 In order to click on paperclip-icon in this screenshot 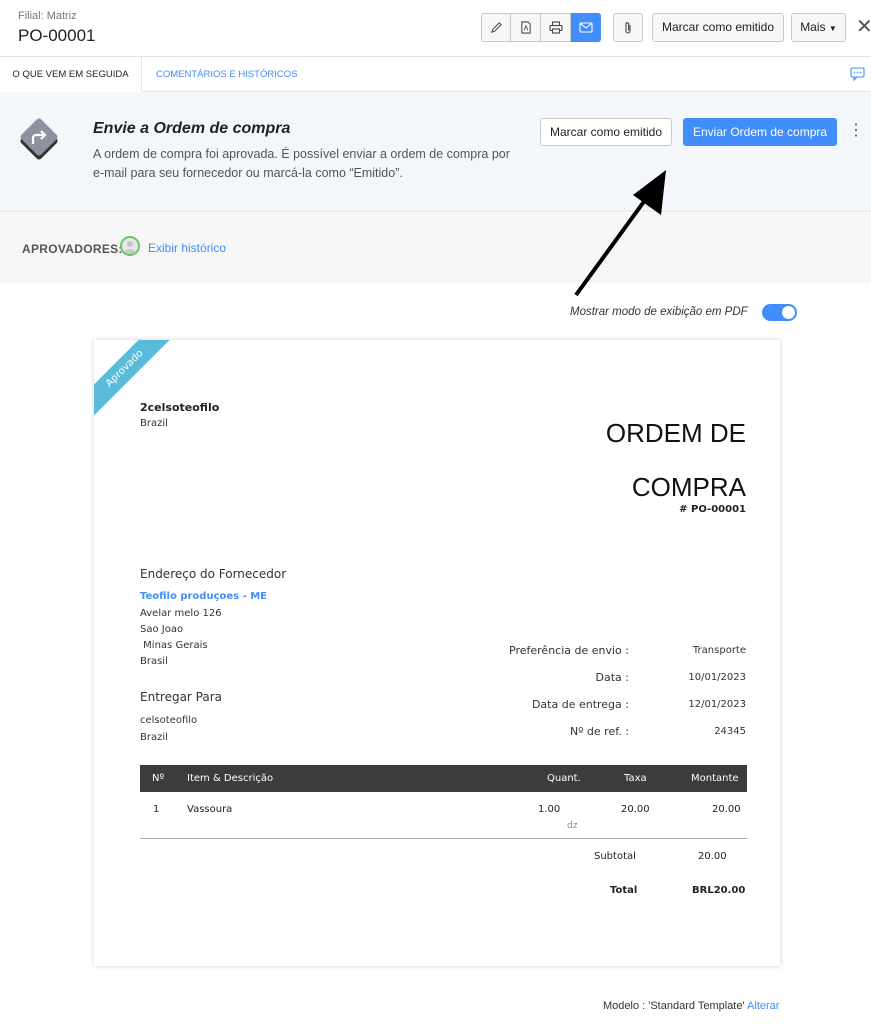, I will do `click(628, 27)`.